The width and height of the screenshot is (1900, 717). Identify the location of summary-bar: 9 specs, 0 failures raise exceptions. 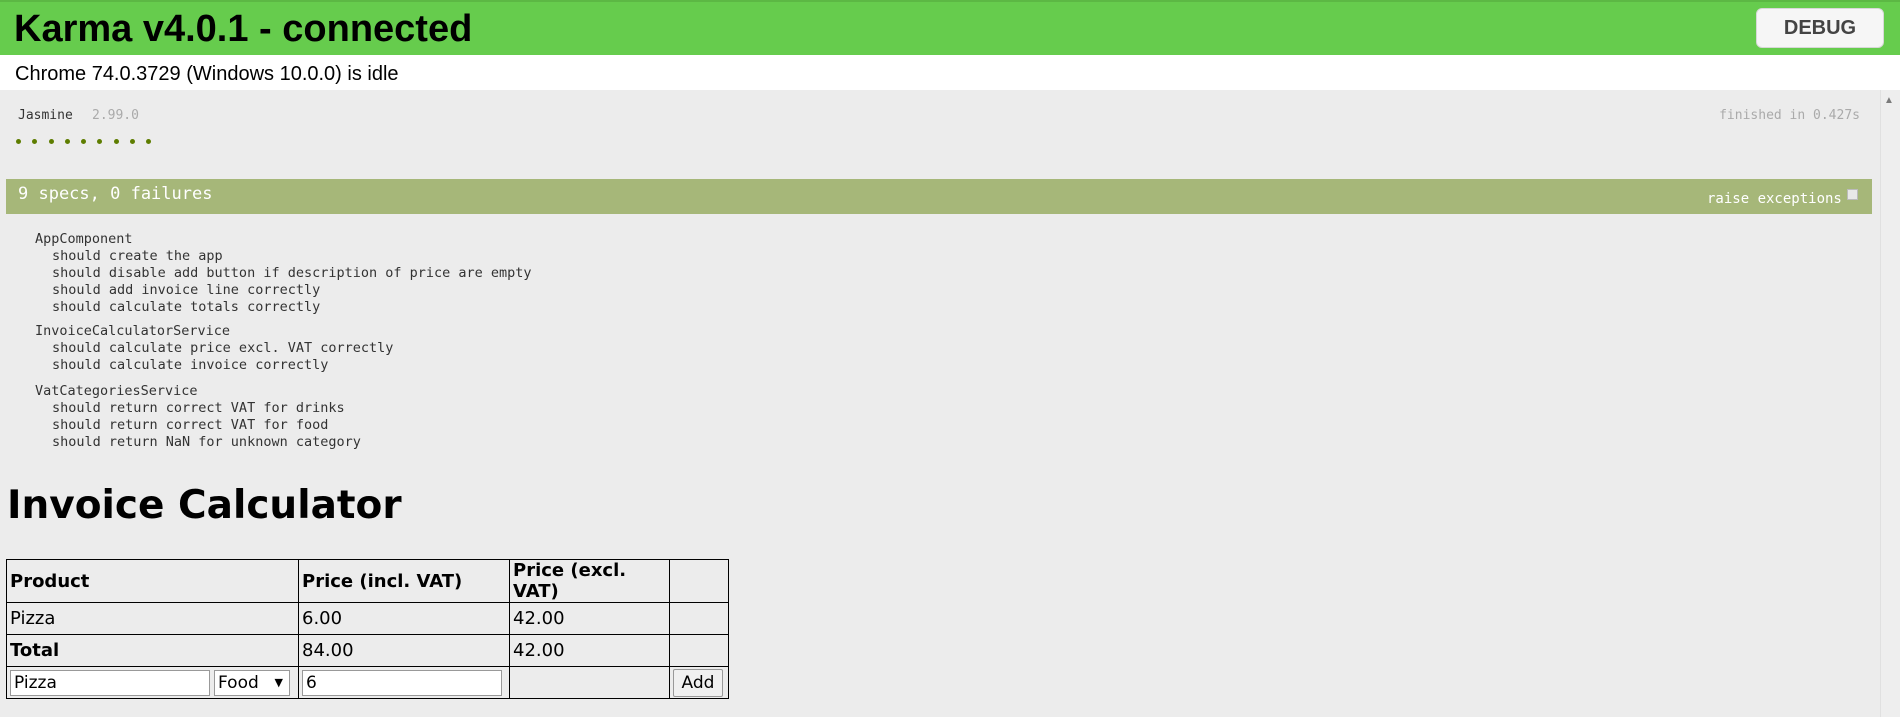
(939, 196).